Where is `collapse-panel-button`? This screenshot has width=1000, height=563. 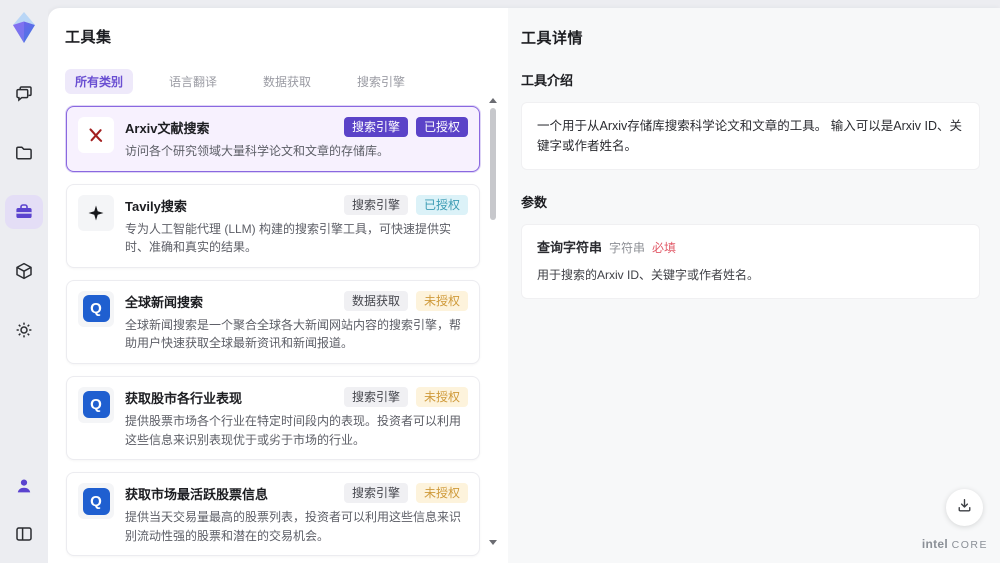
collapse-panel-button is located at coordinates (24, 534).